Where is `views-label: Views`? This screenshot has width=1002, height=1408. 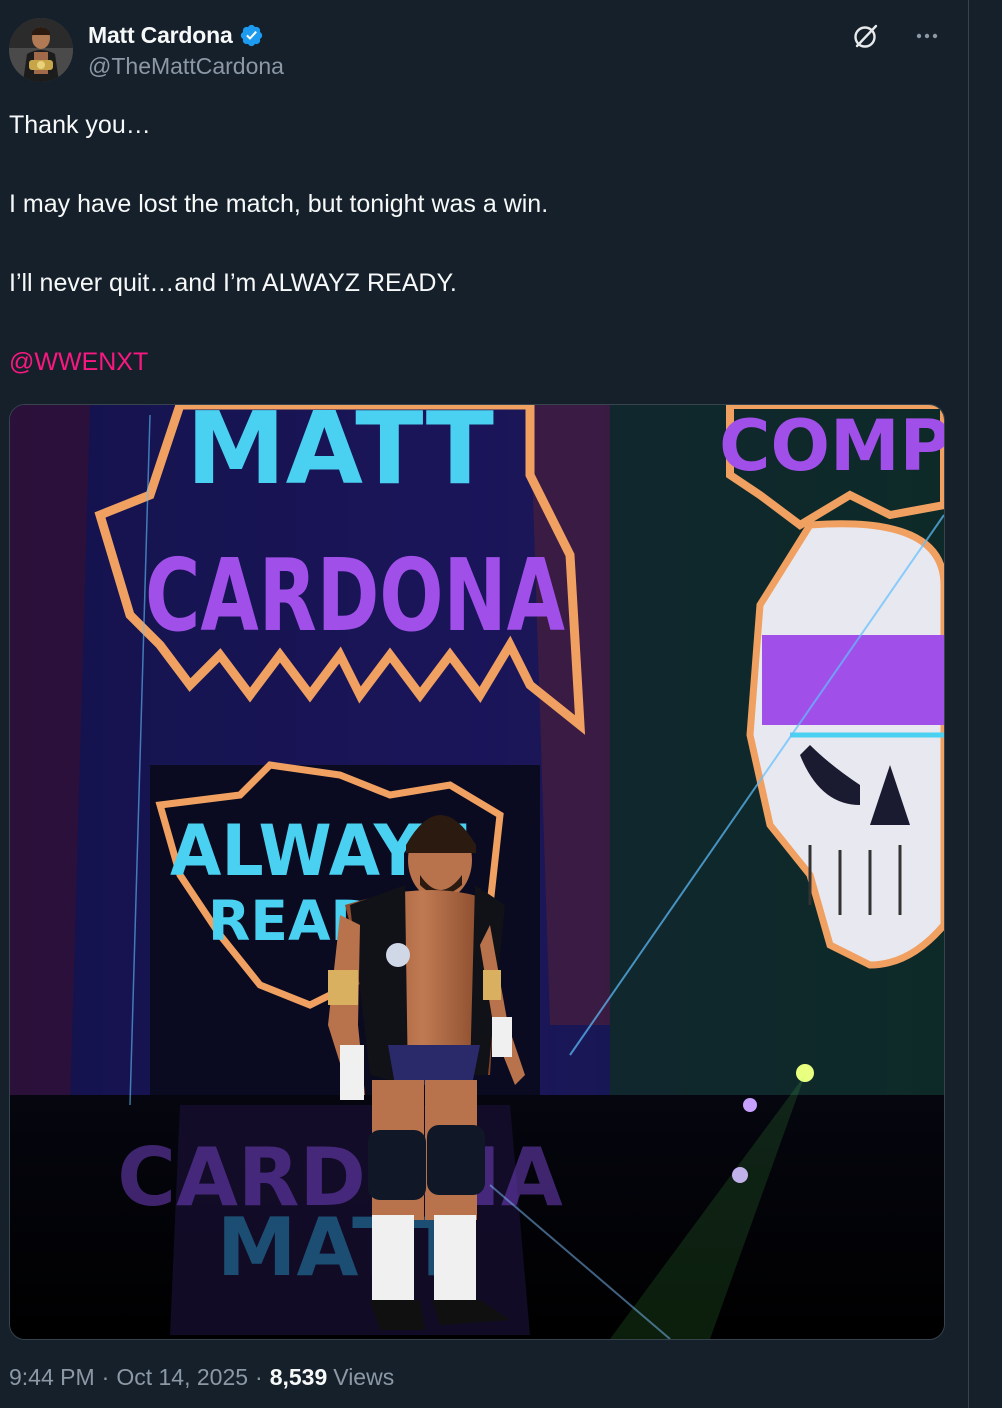
views-label: Views is located at coordinates (364, 1377).